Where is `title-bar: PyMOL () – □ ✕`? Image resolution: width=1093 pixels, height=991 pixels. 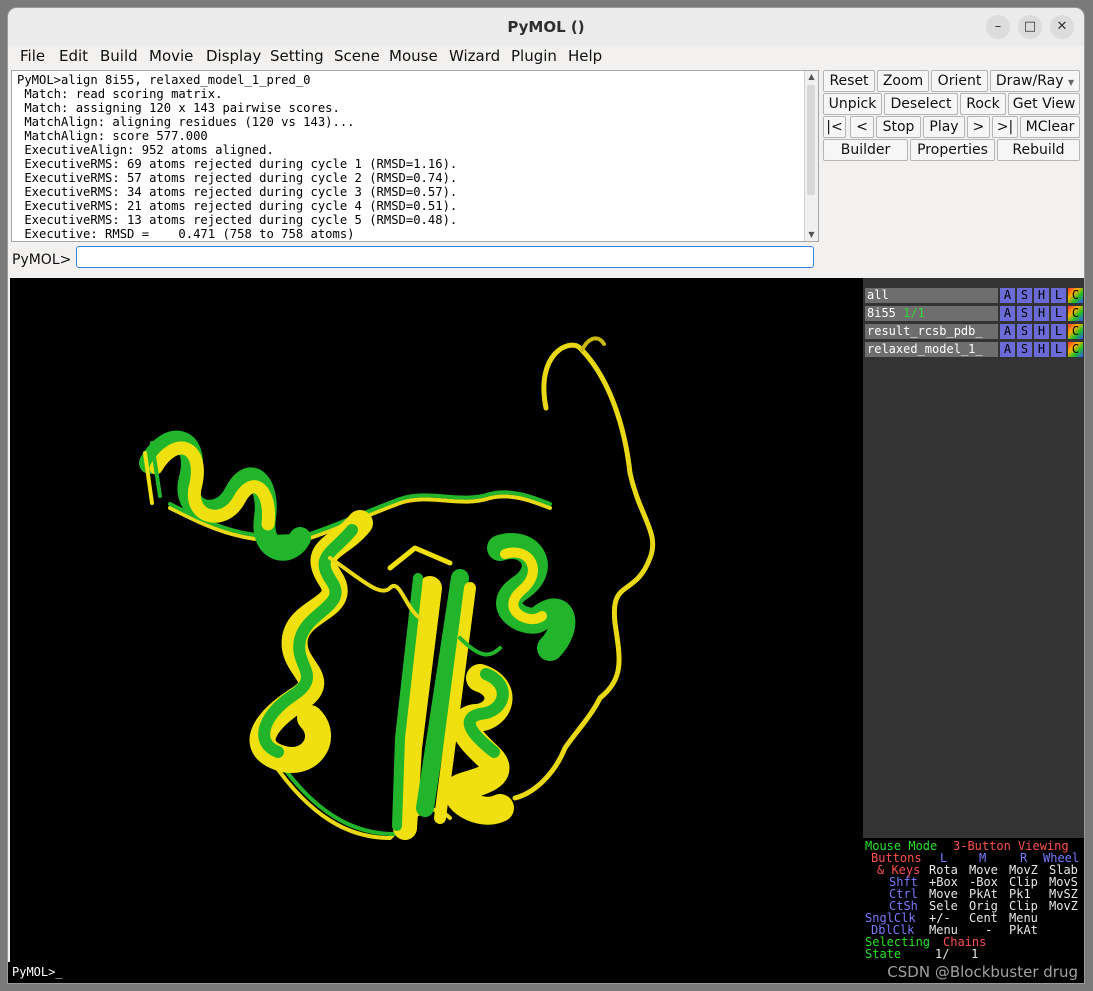
title-bar: PyMOL () – □ ✕ is located at coordinates (546, 27).